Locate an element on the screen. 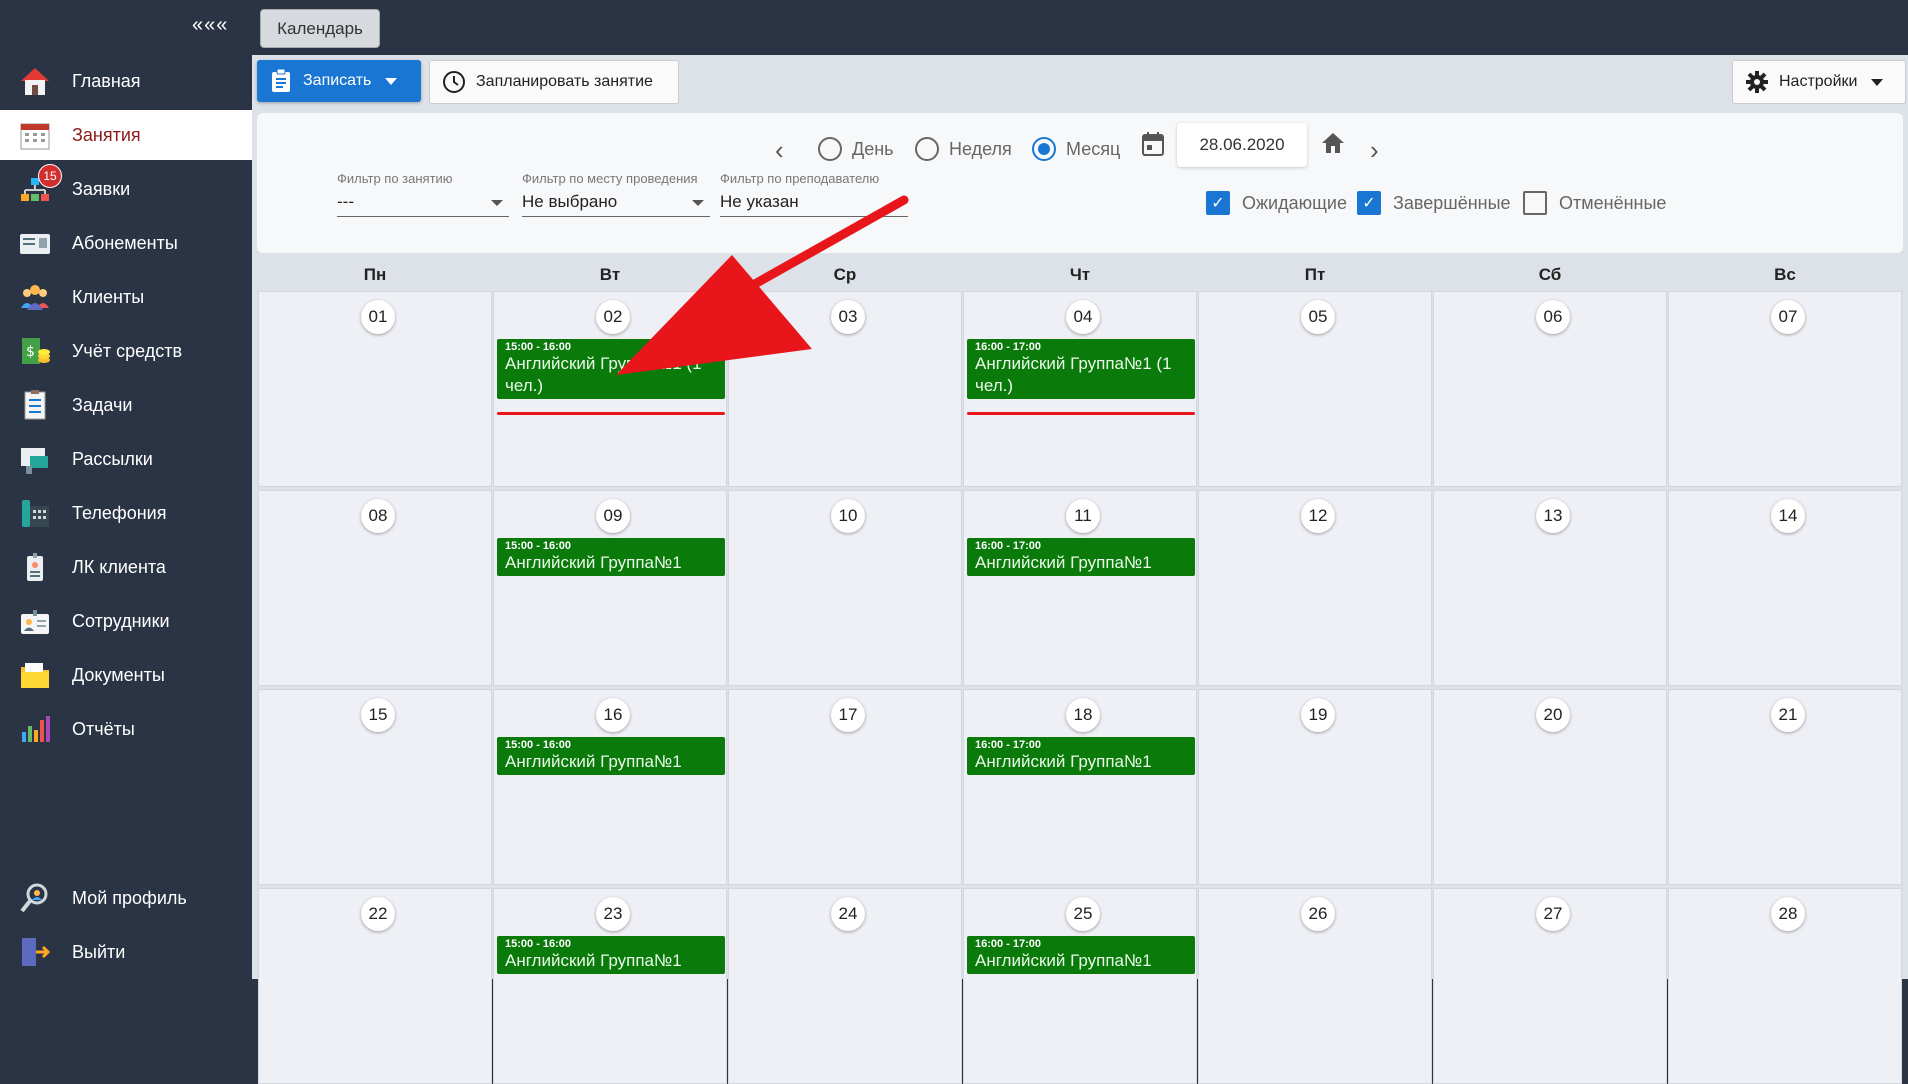  filter-place-value: Не выбрано is located at coordinates (616, 202).